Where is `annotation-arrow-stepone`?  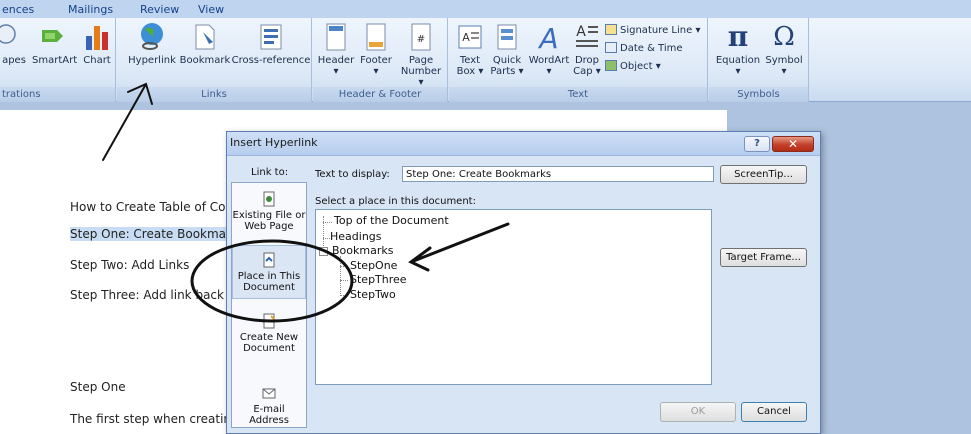 annotation-arrow-stepone is located at coordinates (459, 247).